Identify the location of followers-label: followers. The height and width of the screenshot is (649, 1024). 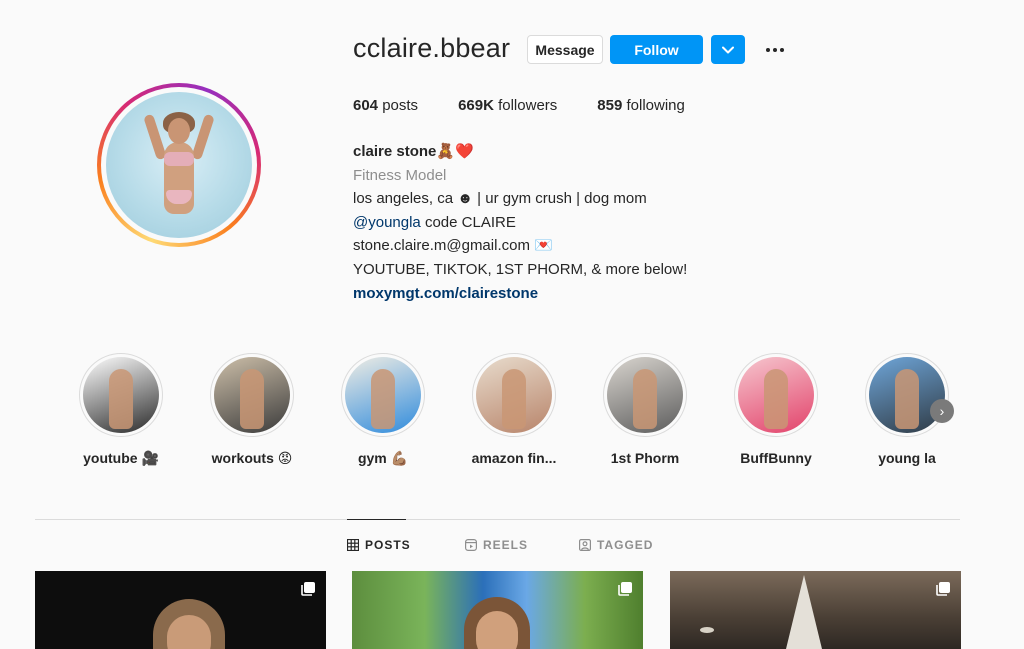
(528, 105).